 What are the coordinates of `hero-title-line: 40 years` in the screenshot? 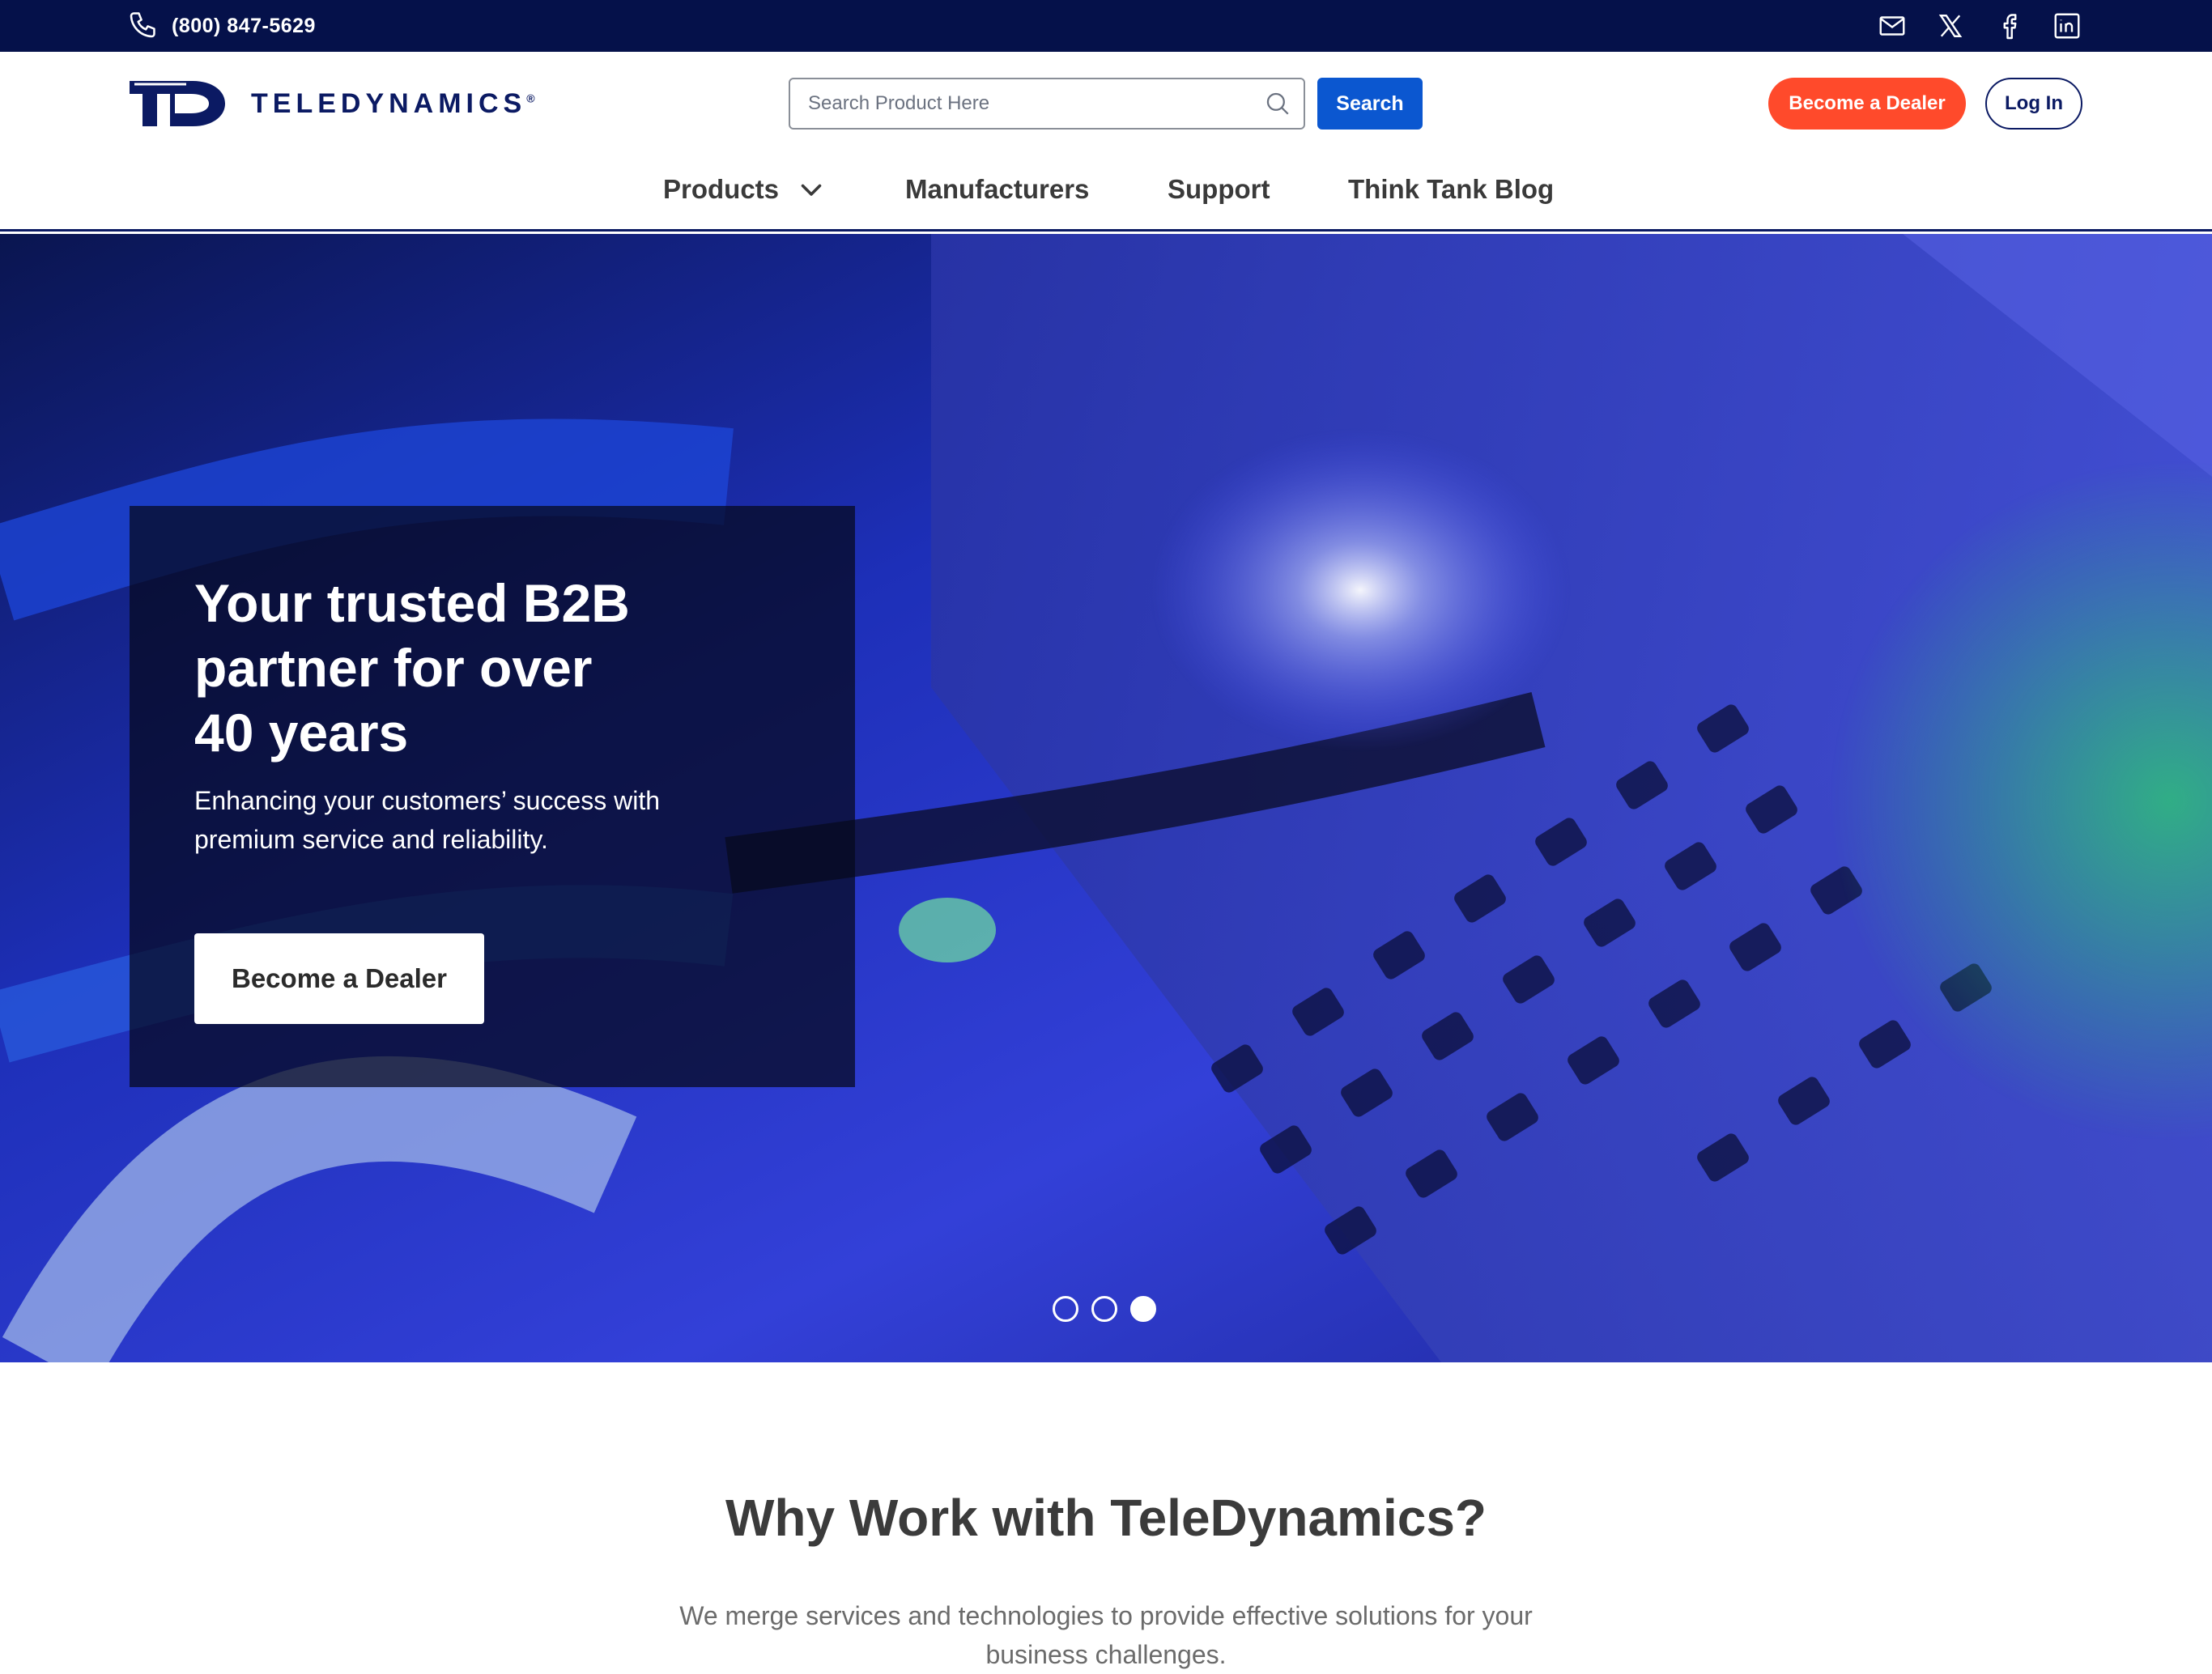 It's located at (301, 733).